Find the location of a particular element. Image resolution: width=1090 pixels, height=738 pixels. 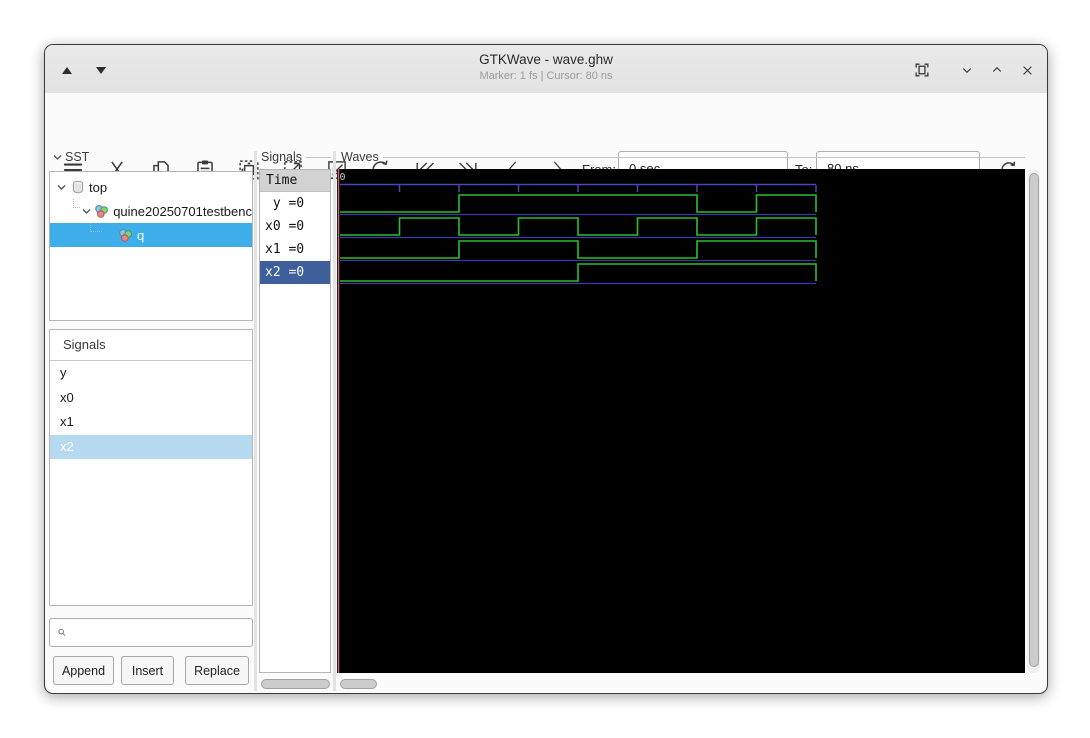

replace-button: Replace is located at coordinates (217, 670).